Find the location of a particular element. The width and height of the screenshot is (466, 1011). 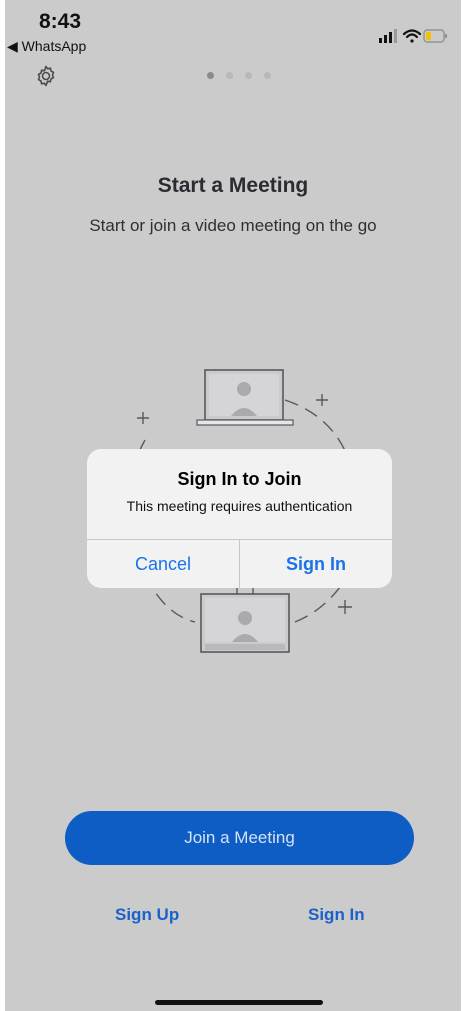

battery-icon is located at coordinates (435, 36).